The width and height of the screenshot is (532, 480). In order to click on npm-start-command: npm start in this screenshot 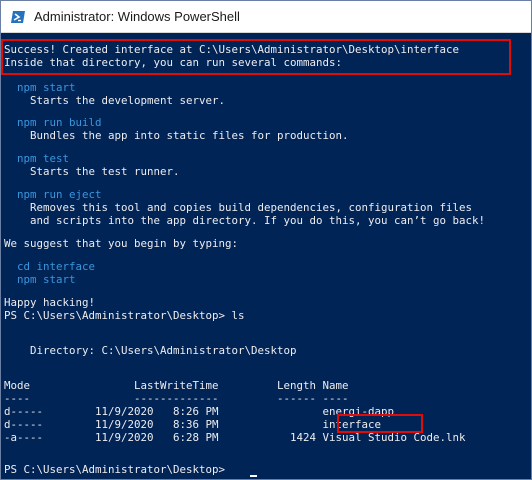, I will do `click(40, 87)`.